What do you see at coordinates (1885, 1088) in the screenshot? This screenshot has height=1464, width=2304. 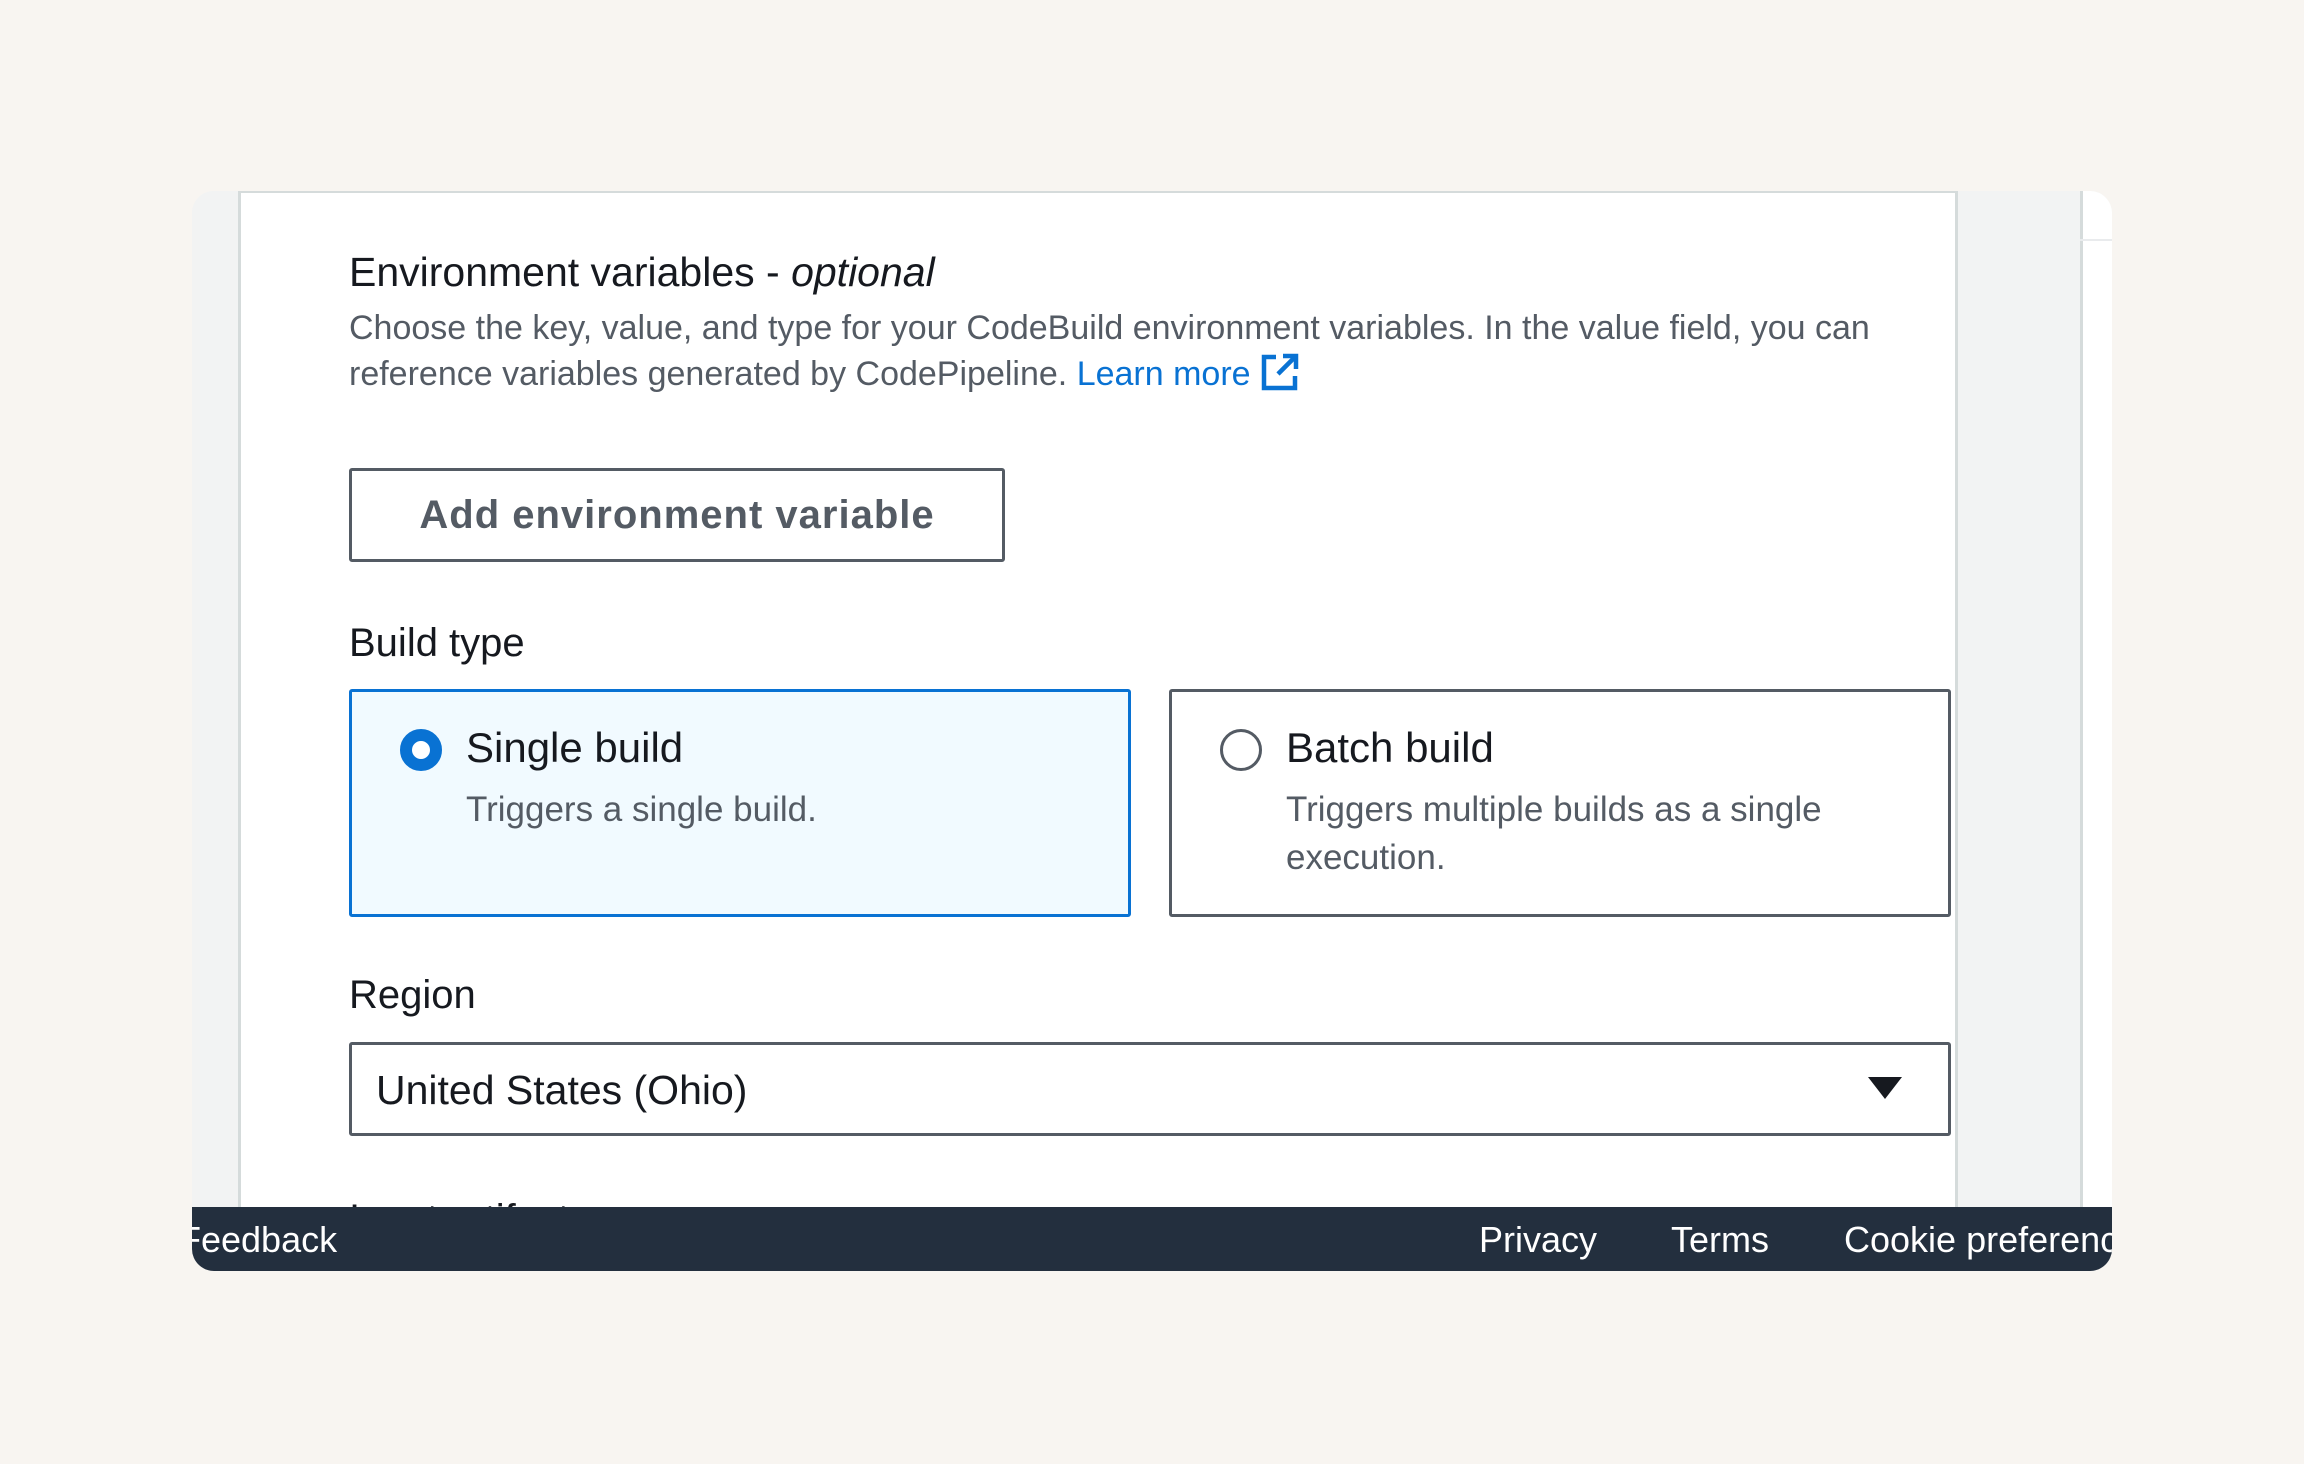 I see `caret-down-icon` at bounding box center [1885, 1088].